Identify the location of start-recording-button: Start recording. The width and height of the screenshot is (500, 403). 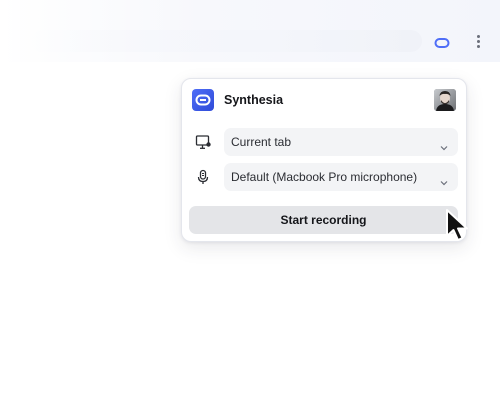
(323, 220).